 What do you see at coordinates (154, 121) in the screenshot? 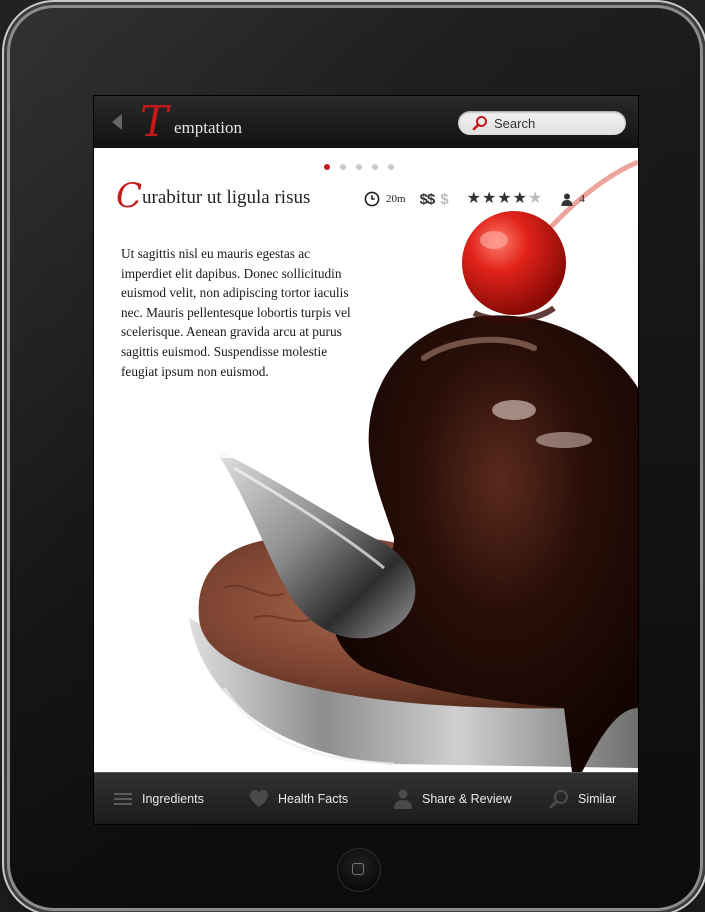
I see `app-logo-initial: T` at bounding box center [154, 121].